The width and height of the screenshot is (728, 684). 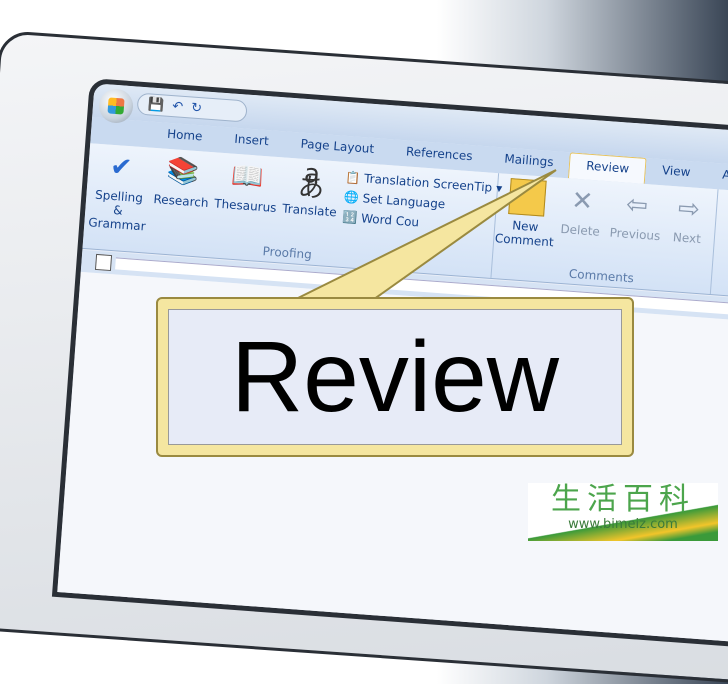 I want to click on watermark-url: www.bimeiz.com, so click(x=623, y=524).